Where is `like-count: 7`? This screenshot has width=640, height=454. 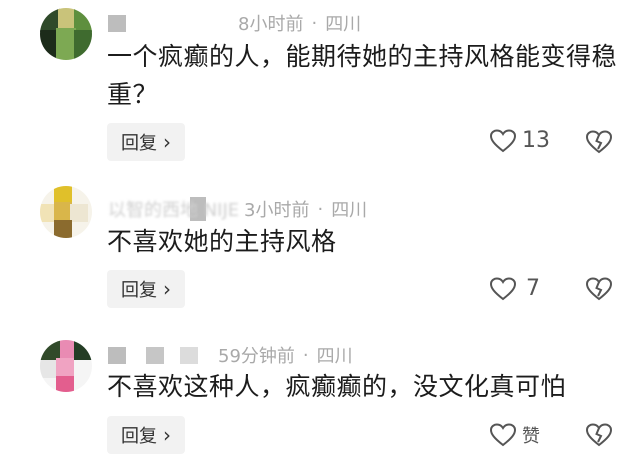 like-count: 7 is located at coordinates (533, 288).